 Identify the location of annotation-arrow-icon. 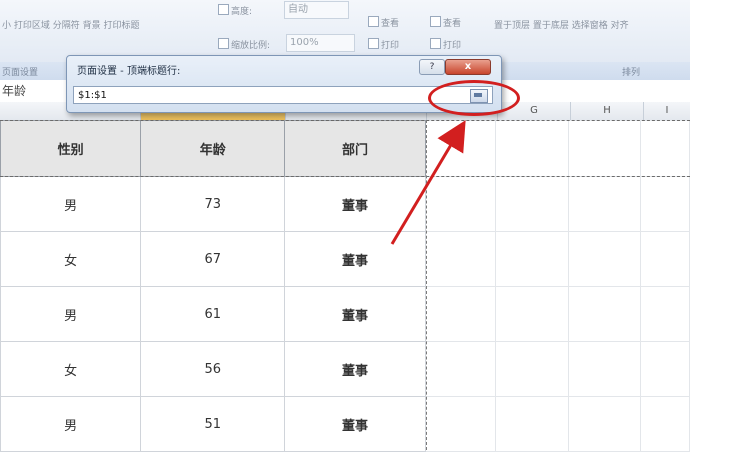
(428, 182).